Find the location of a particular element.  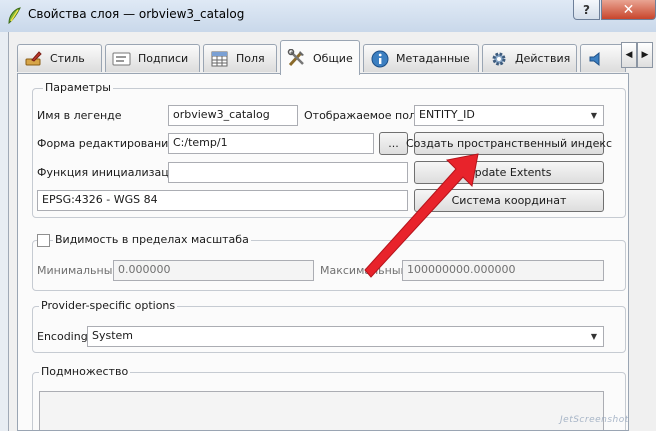

edit-form-label: Форма редактирования is located at coordinates (106, 143).